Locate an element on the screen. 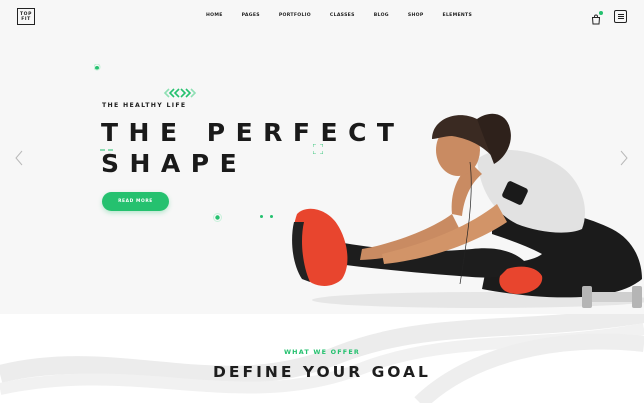  nav-portfolio: PORTFOLIO is located at coordinates (295, 15).